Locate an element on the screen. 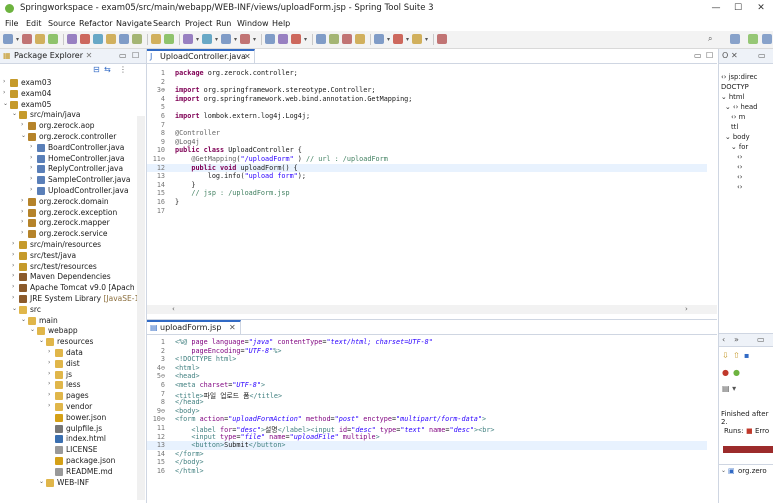 This screenshot has width=773, height=503. show-failures-icon: ▪ is located at coordinates (746, 355).